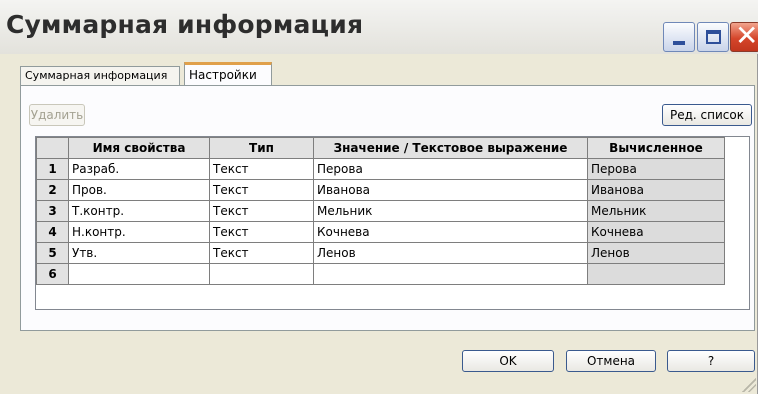  Describe the element at coordinates (139, 169) in the screenshot. I see `property-name-cell: Разраб.` at that location.